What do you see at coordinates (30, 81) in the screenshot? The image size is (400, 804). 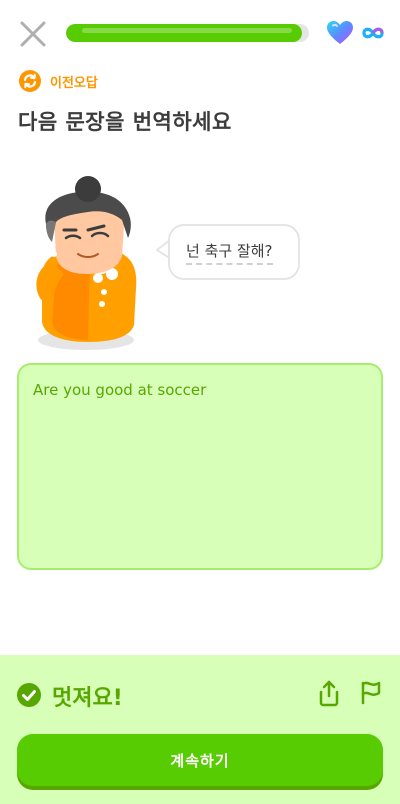 I see `refresh-icon` at bounding box center [30, 81].